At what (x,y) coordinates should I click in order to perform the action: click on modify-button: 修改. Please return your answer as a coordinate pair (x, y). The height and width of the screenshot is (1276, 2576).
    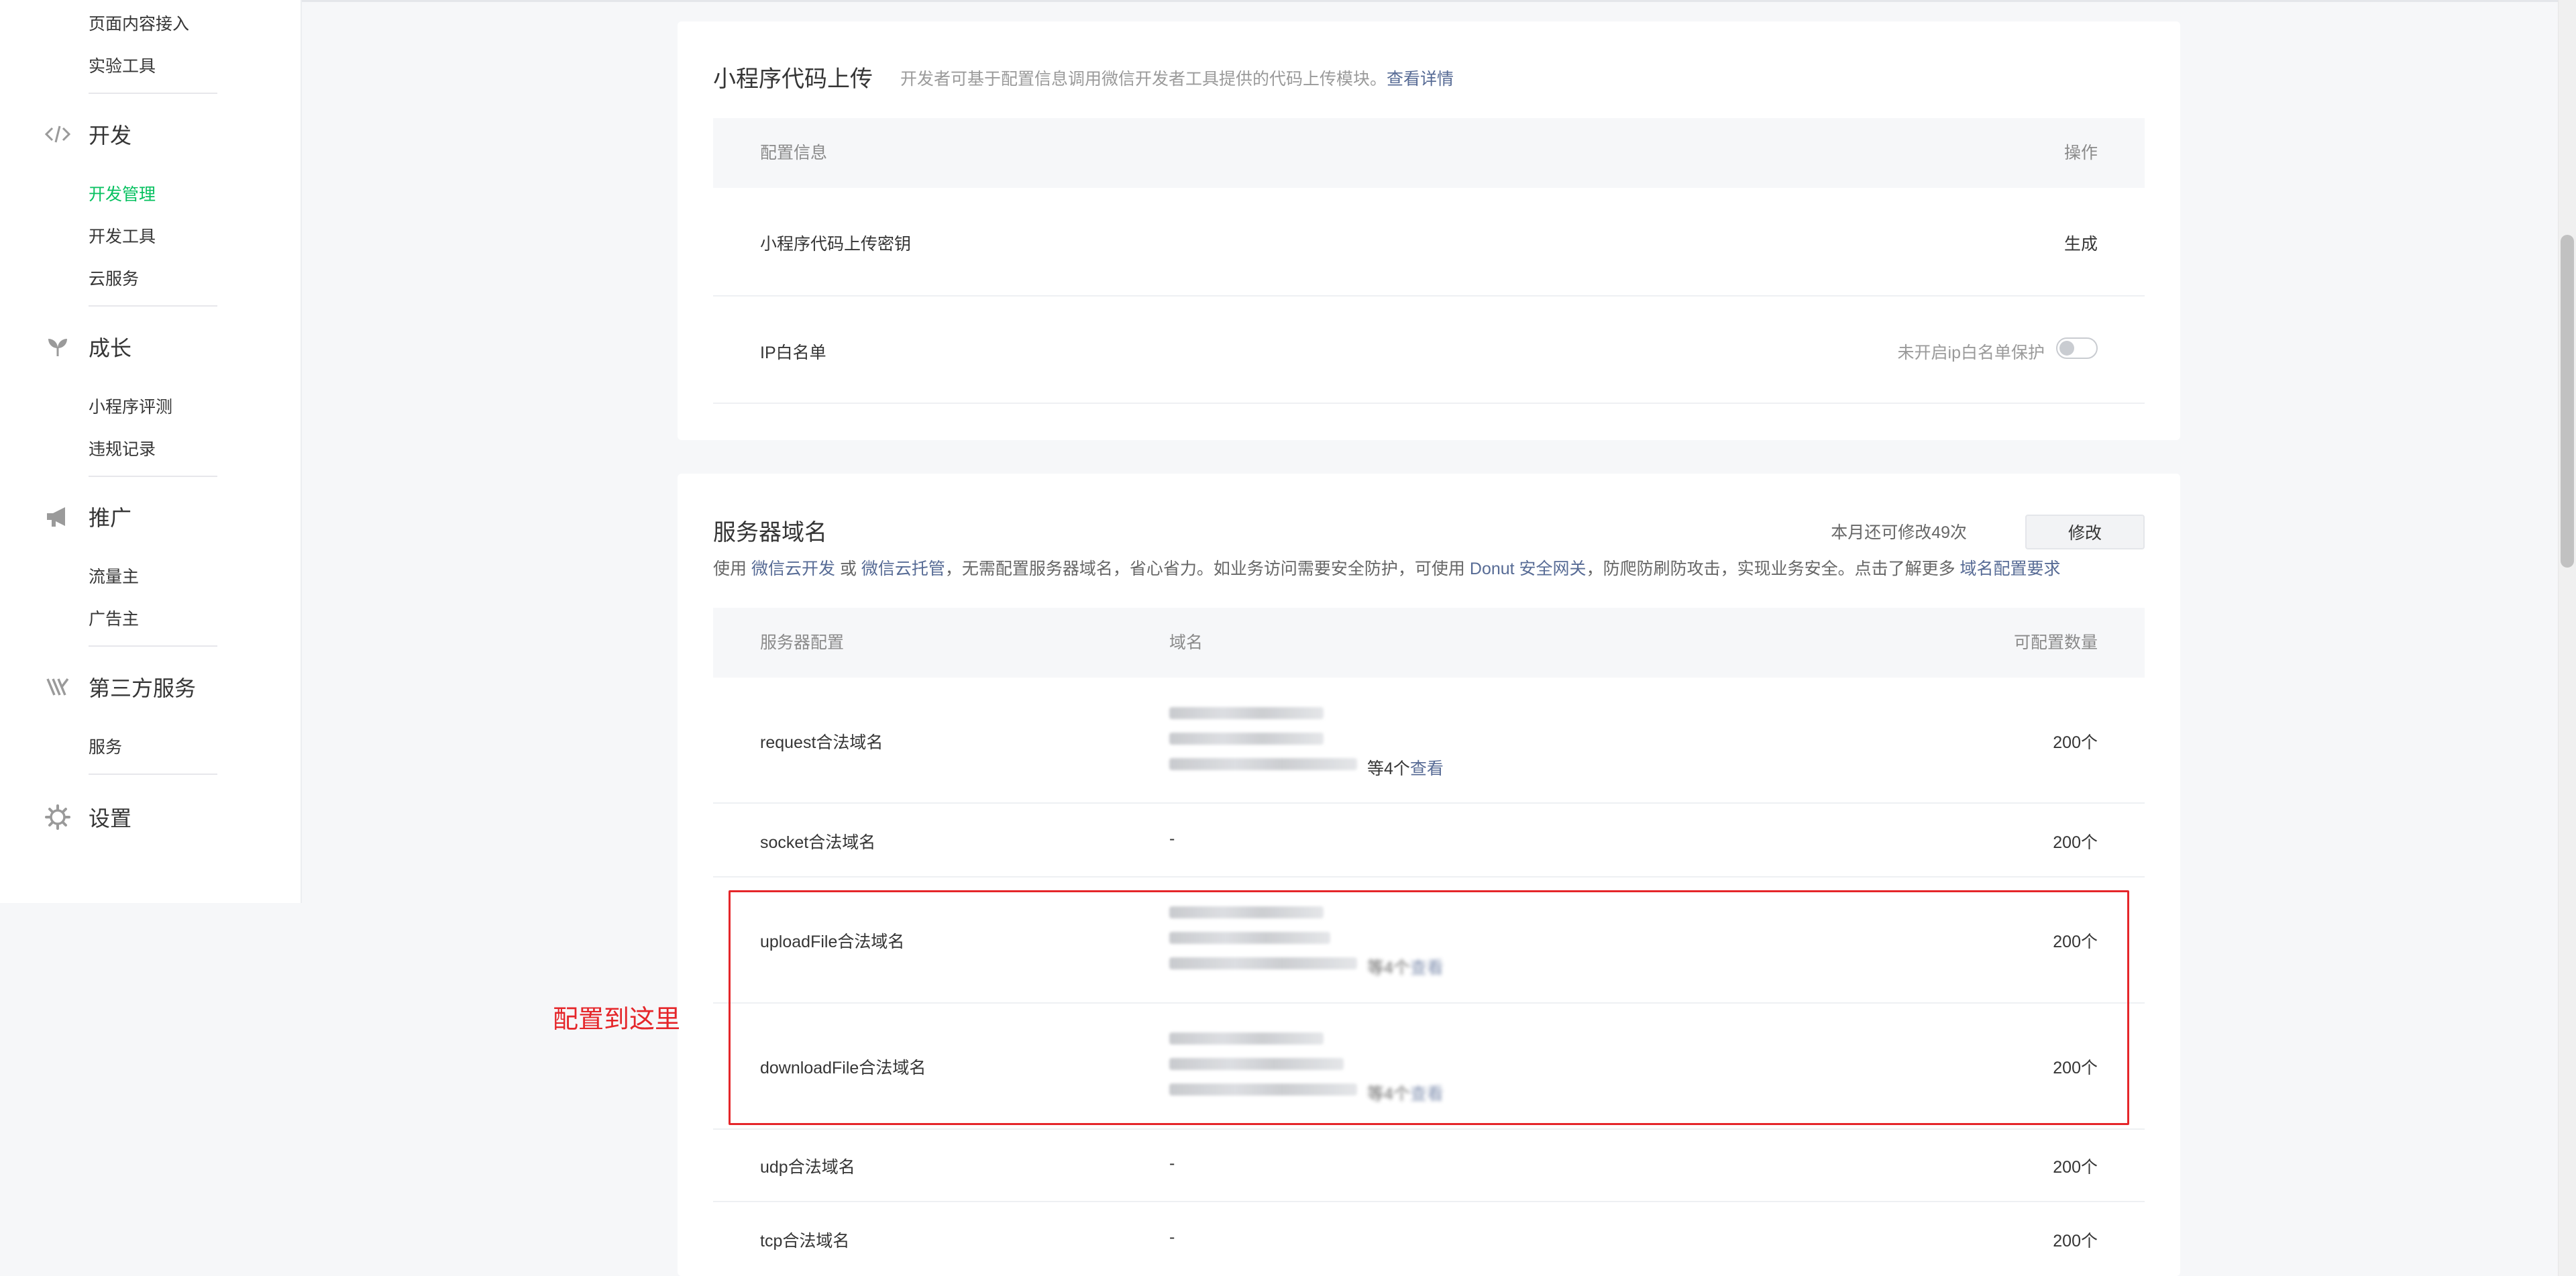
    Looking at the image, I should click on (2085, 532).